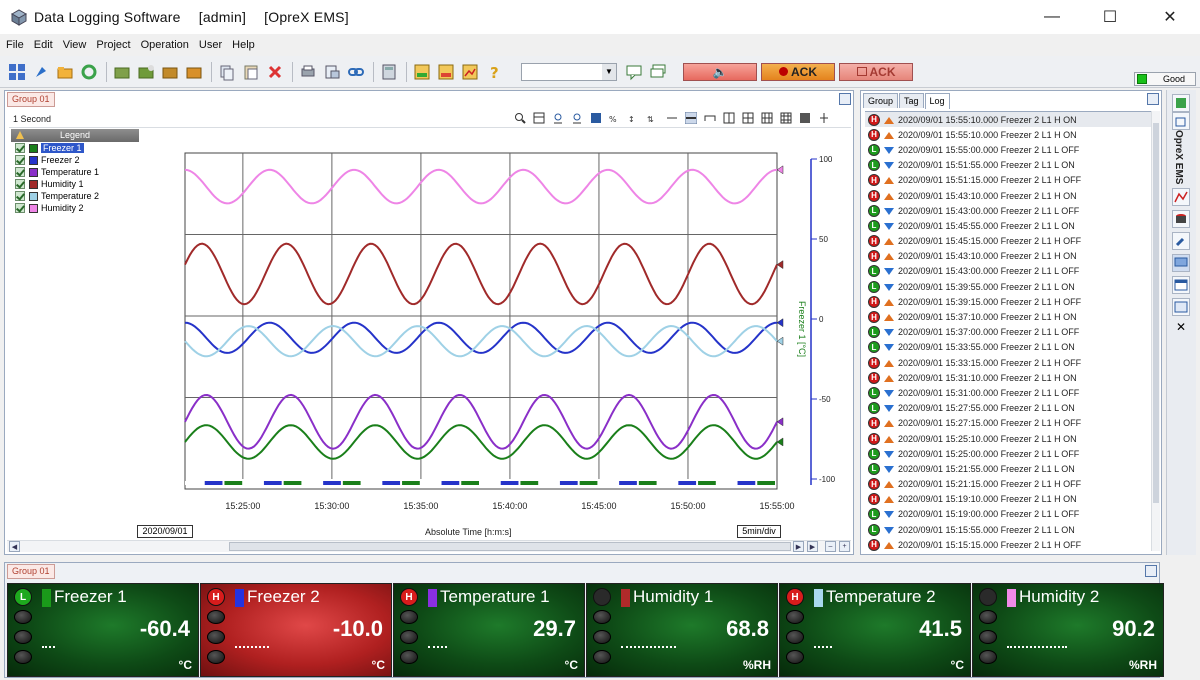 This screenshot has height=680, width=1200. Describe the element at coordinates (41, 72) in the screenshot. I see `connect-icon` at that location.